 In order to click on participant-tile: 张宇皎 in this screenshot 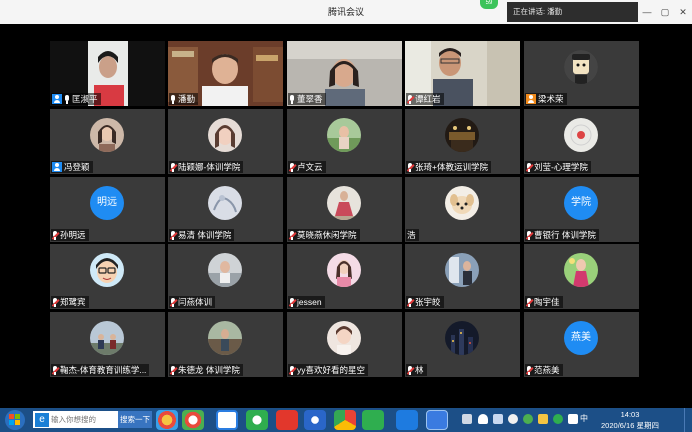, I will do `click(462, 276)`.